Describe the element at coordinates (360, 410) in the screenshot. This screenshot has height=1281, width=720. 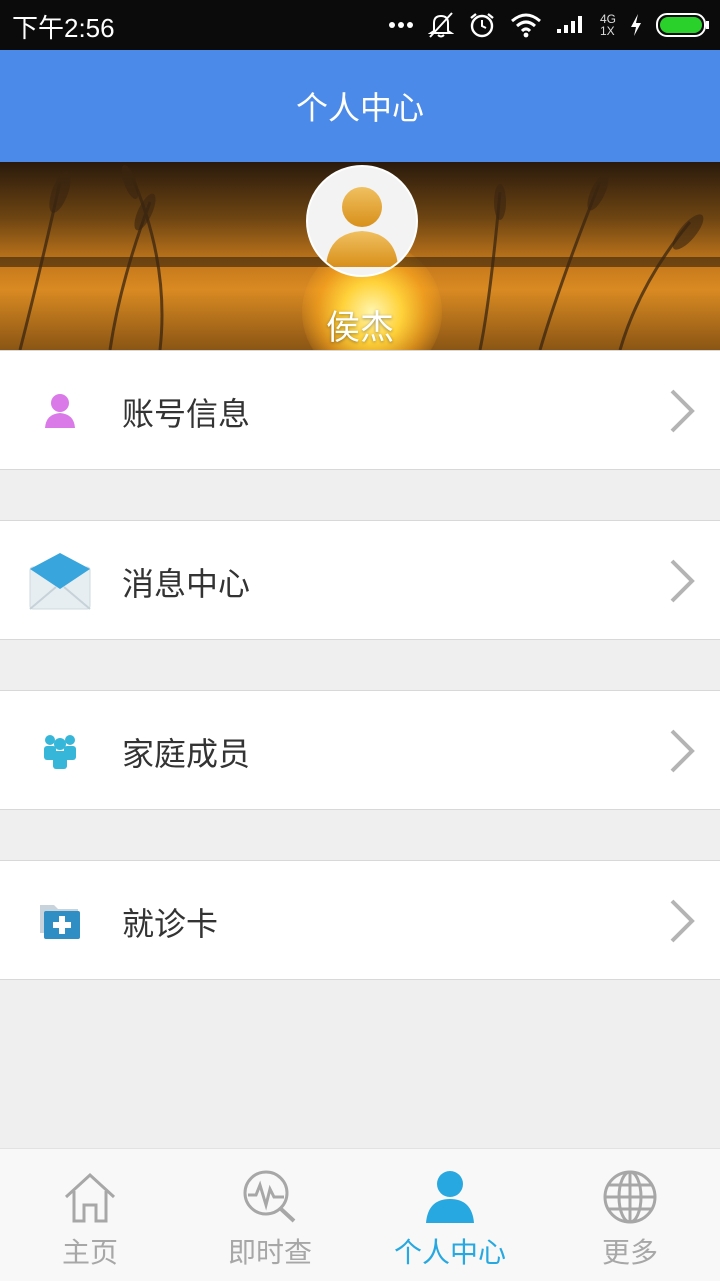
I see `menu-item-account-info: 账号信息` at that location.